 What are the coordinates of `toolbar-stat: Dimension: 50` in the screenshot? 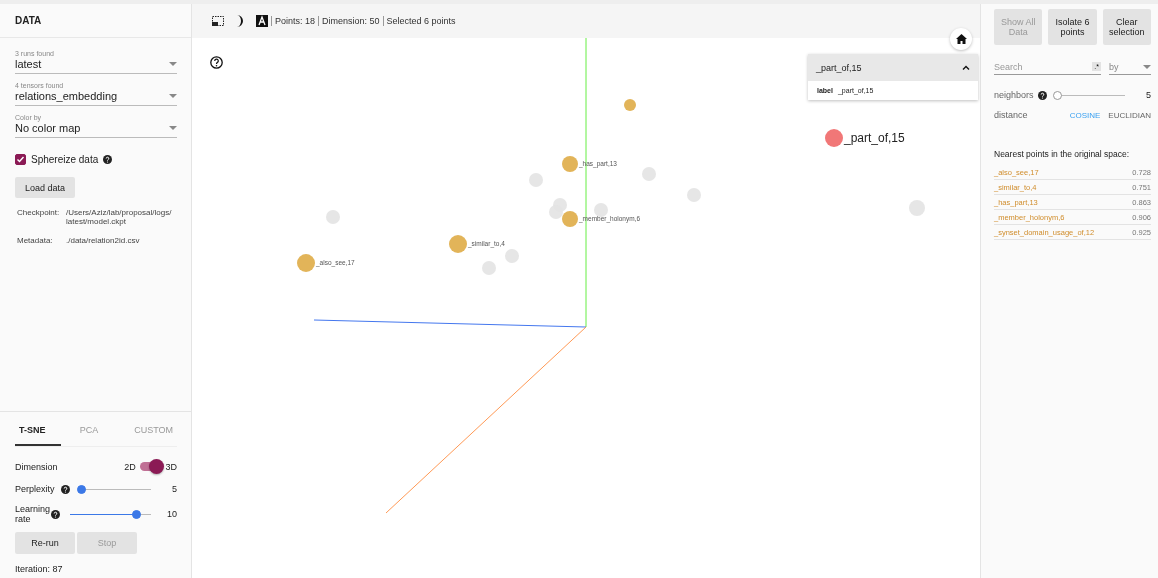 It's located at (349, 21).